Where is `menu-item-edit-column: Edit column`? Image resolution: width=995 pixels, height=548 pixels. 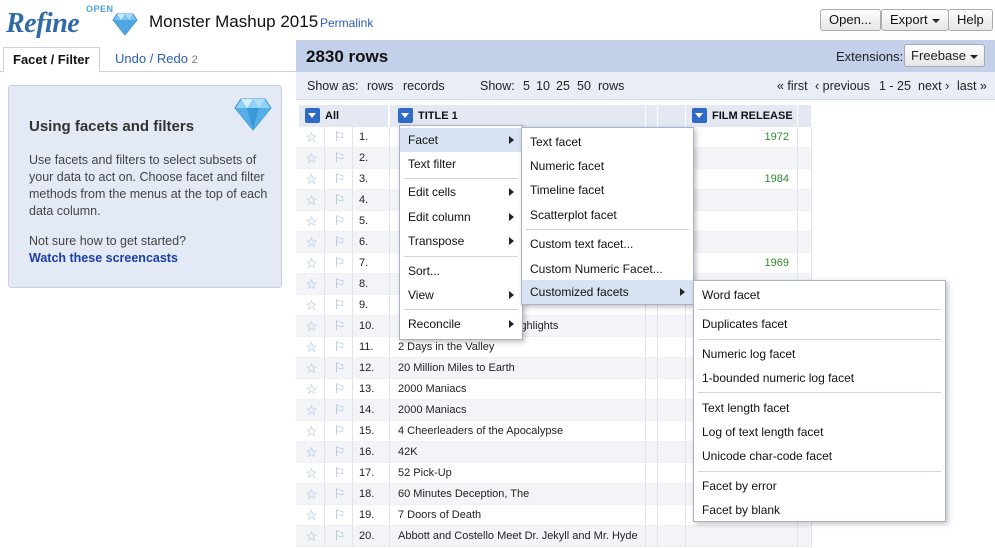
menu-item-edit-column: Edit column is located at coordinates (461, 217).